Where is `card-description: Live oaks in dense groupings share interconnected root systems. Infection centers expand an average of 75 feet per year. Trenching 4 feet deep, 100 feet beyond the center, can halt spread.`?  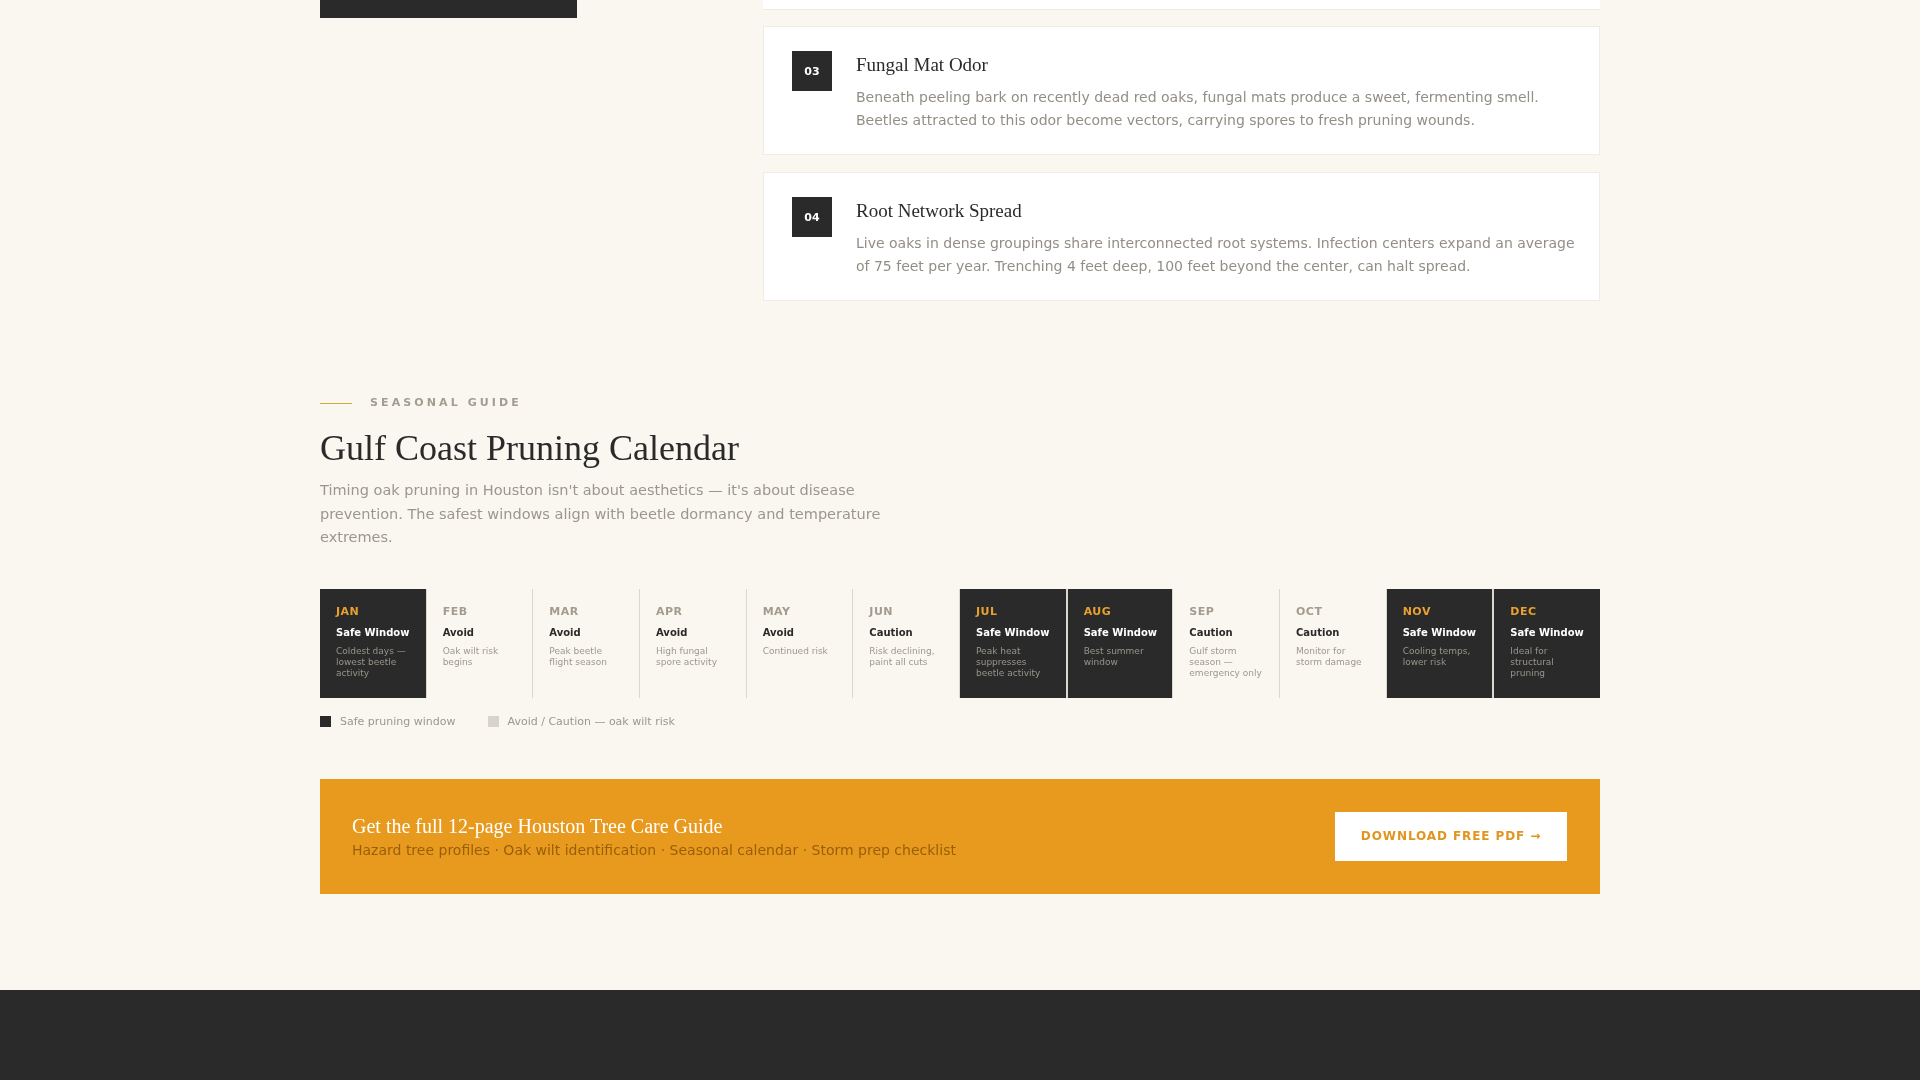
card-description: Live oaks in dense groupings share interconnected root systems. Infection centers expand an average of 75 feet per year. Trenching 4 feet deep, 100 feet beyond the center, can halt spread. is located at coordinates (1216, 255).